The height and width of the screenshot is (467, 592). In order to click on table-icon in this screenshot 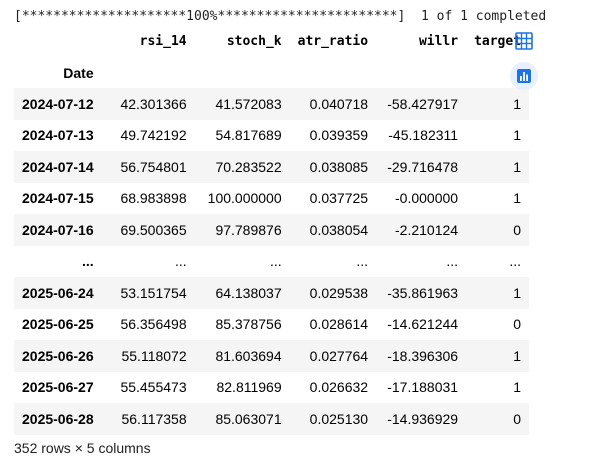, I will do `click(524, 41)`.